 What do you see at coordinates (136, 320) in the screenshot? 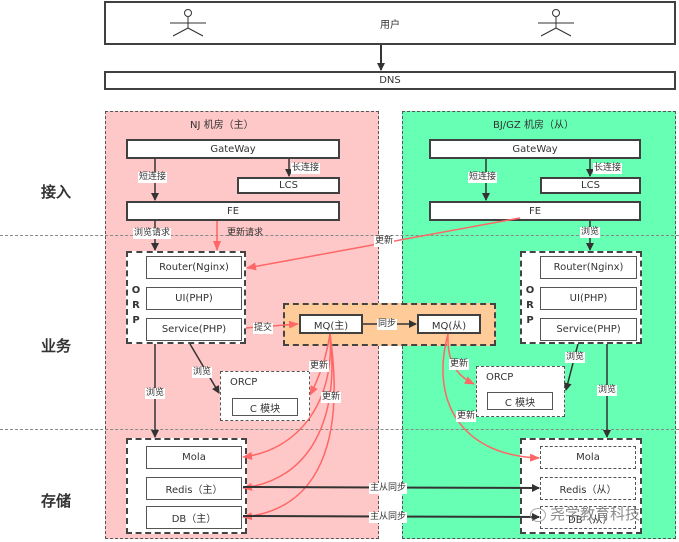
I see `nj-orp-letter-p: P` at bounding box center [136, 320].